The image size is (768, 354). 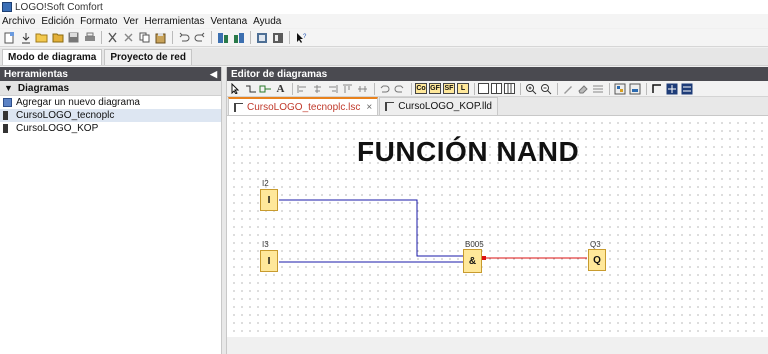 I want to click on split-view-horizontal-icon, so click(x=496, y=88).